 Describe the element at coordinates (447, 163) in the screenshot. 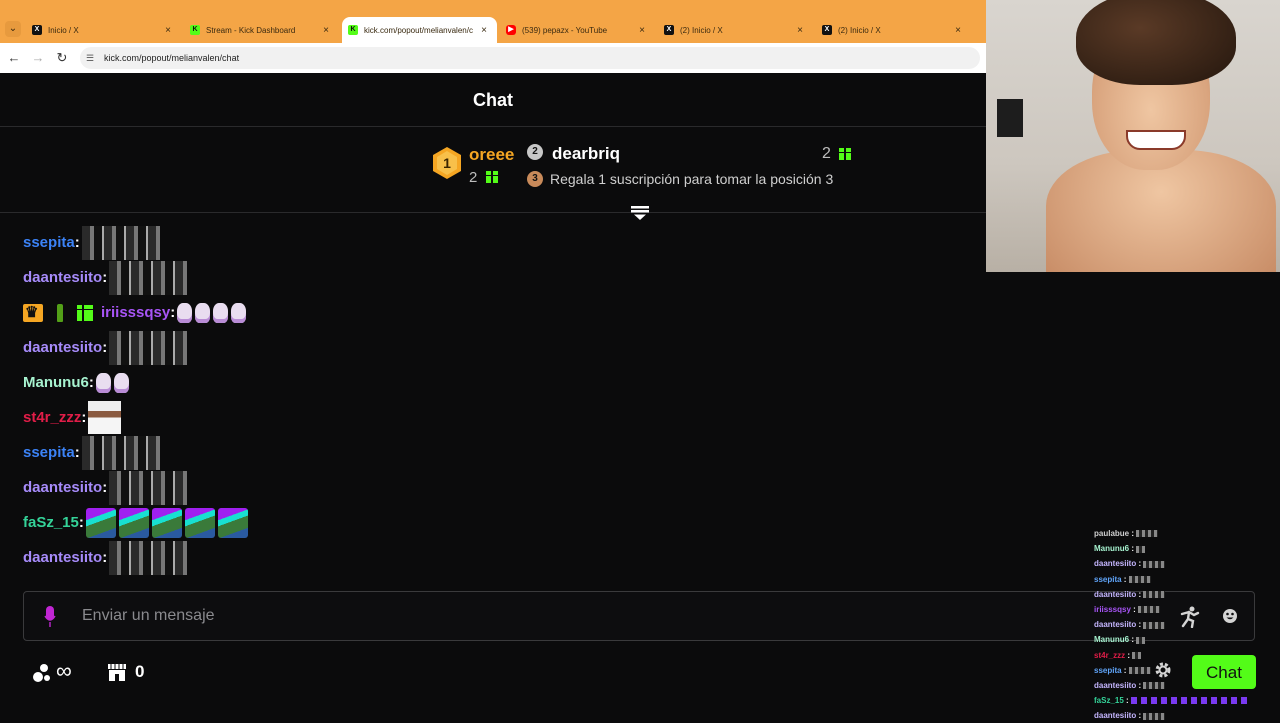

I see `svg-text: 1` at that location.